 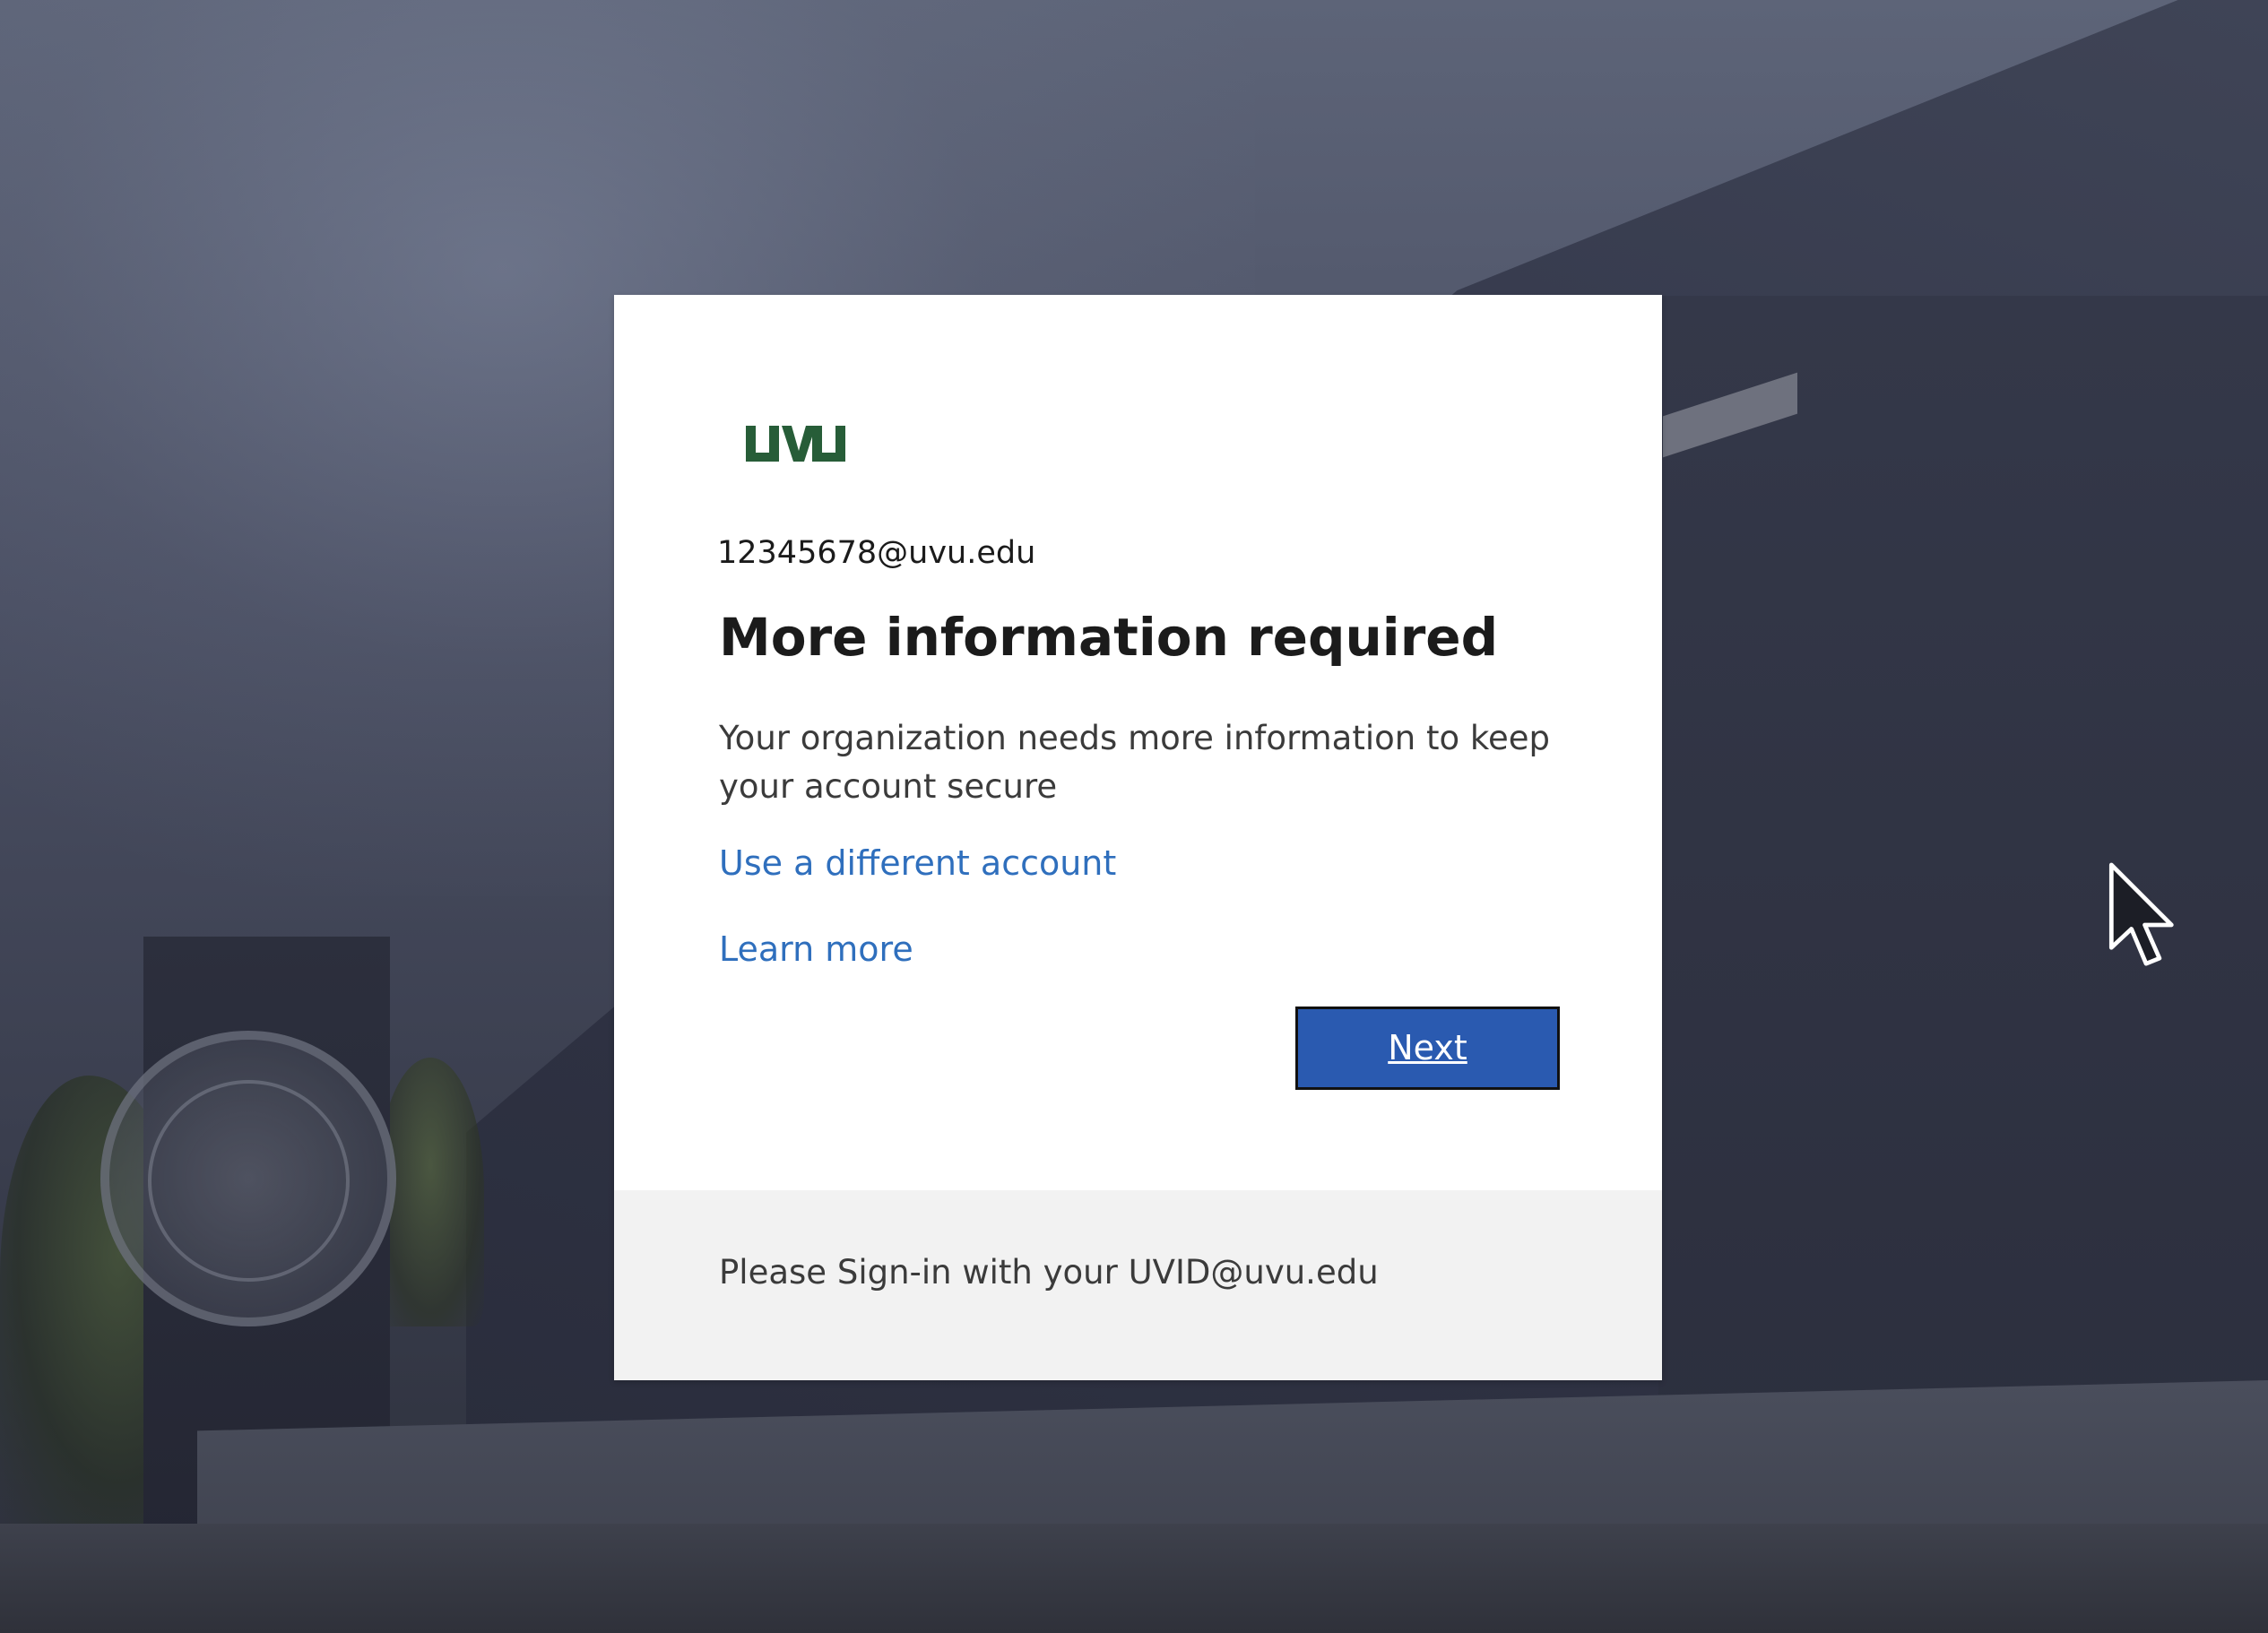 I want to click on learn-more-link: Learn more, so click(x=816, y=949).